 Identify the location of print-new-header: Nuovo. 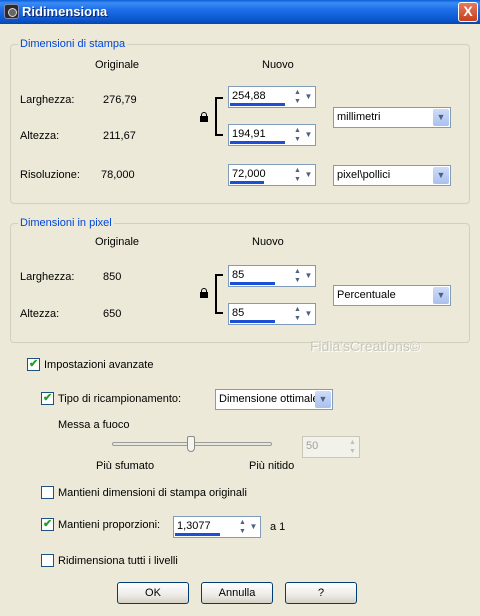
(278, 65).